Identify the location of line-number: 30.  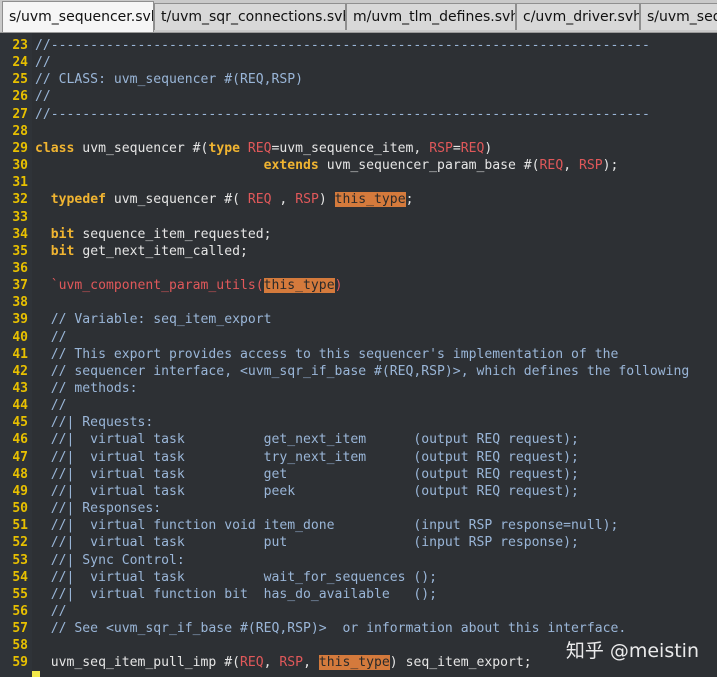
(20, 166).